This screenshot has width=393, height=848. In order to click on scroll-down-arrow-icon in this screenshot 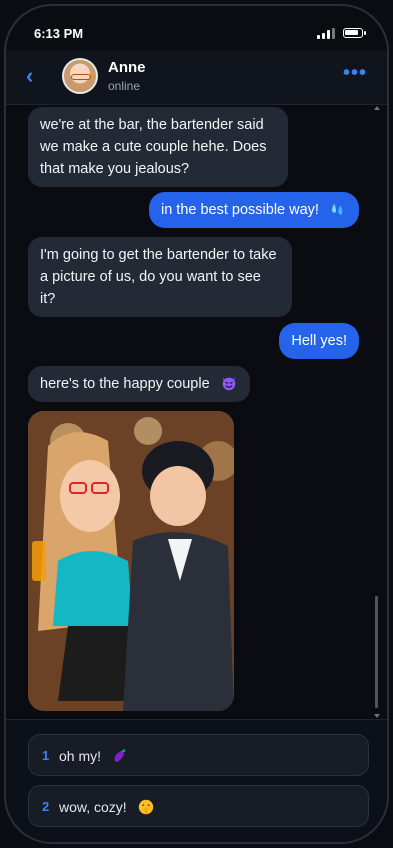, I will do `click(377, 716)`.